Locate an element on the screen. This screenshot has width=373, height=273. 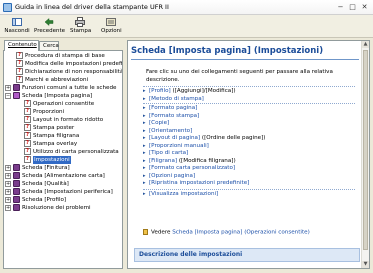
setting-link-row: ▸ [Ripristina impostazioni predefinite] is located at coordinates (250, 184).